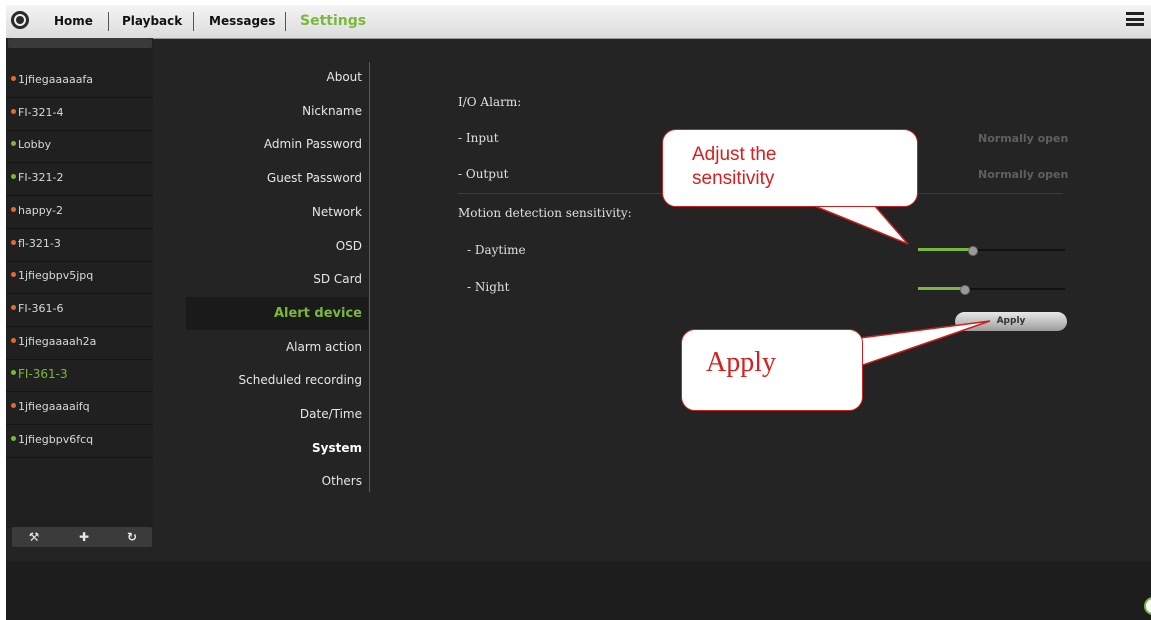 Image resolution: width=1151 pixels, height=620 pixels. I want to click on settings-menu-item: Alert device, so click(277, 313).